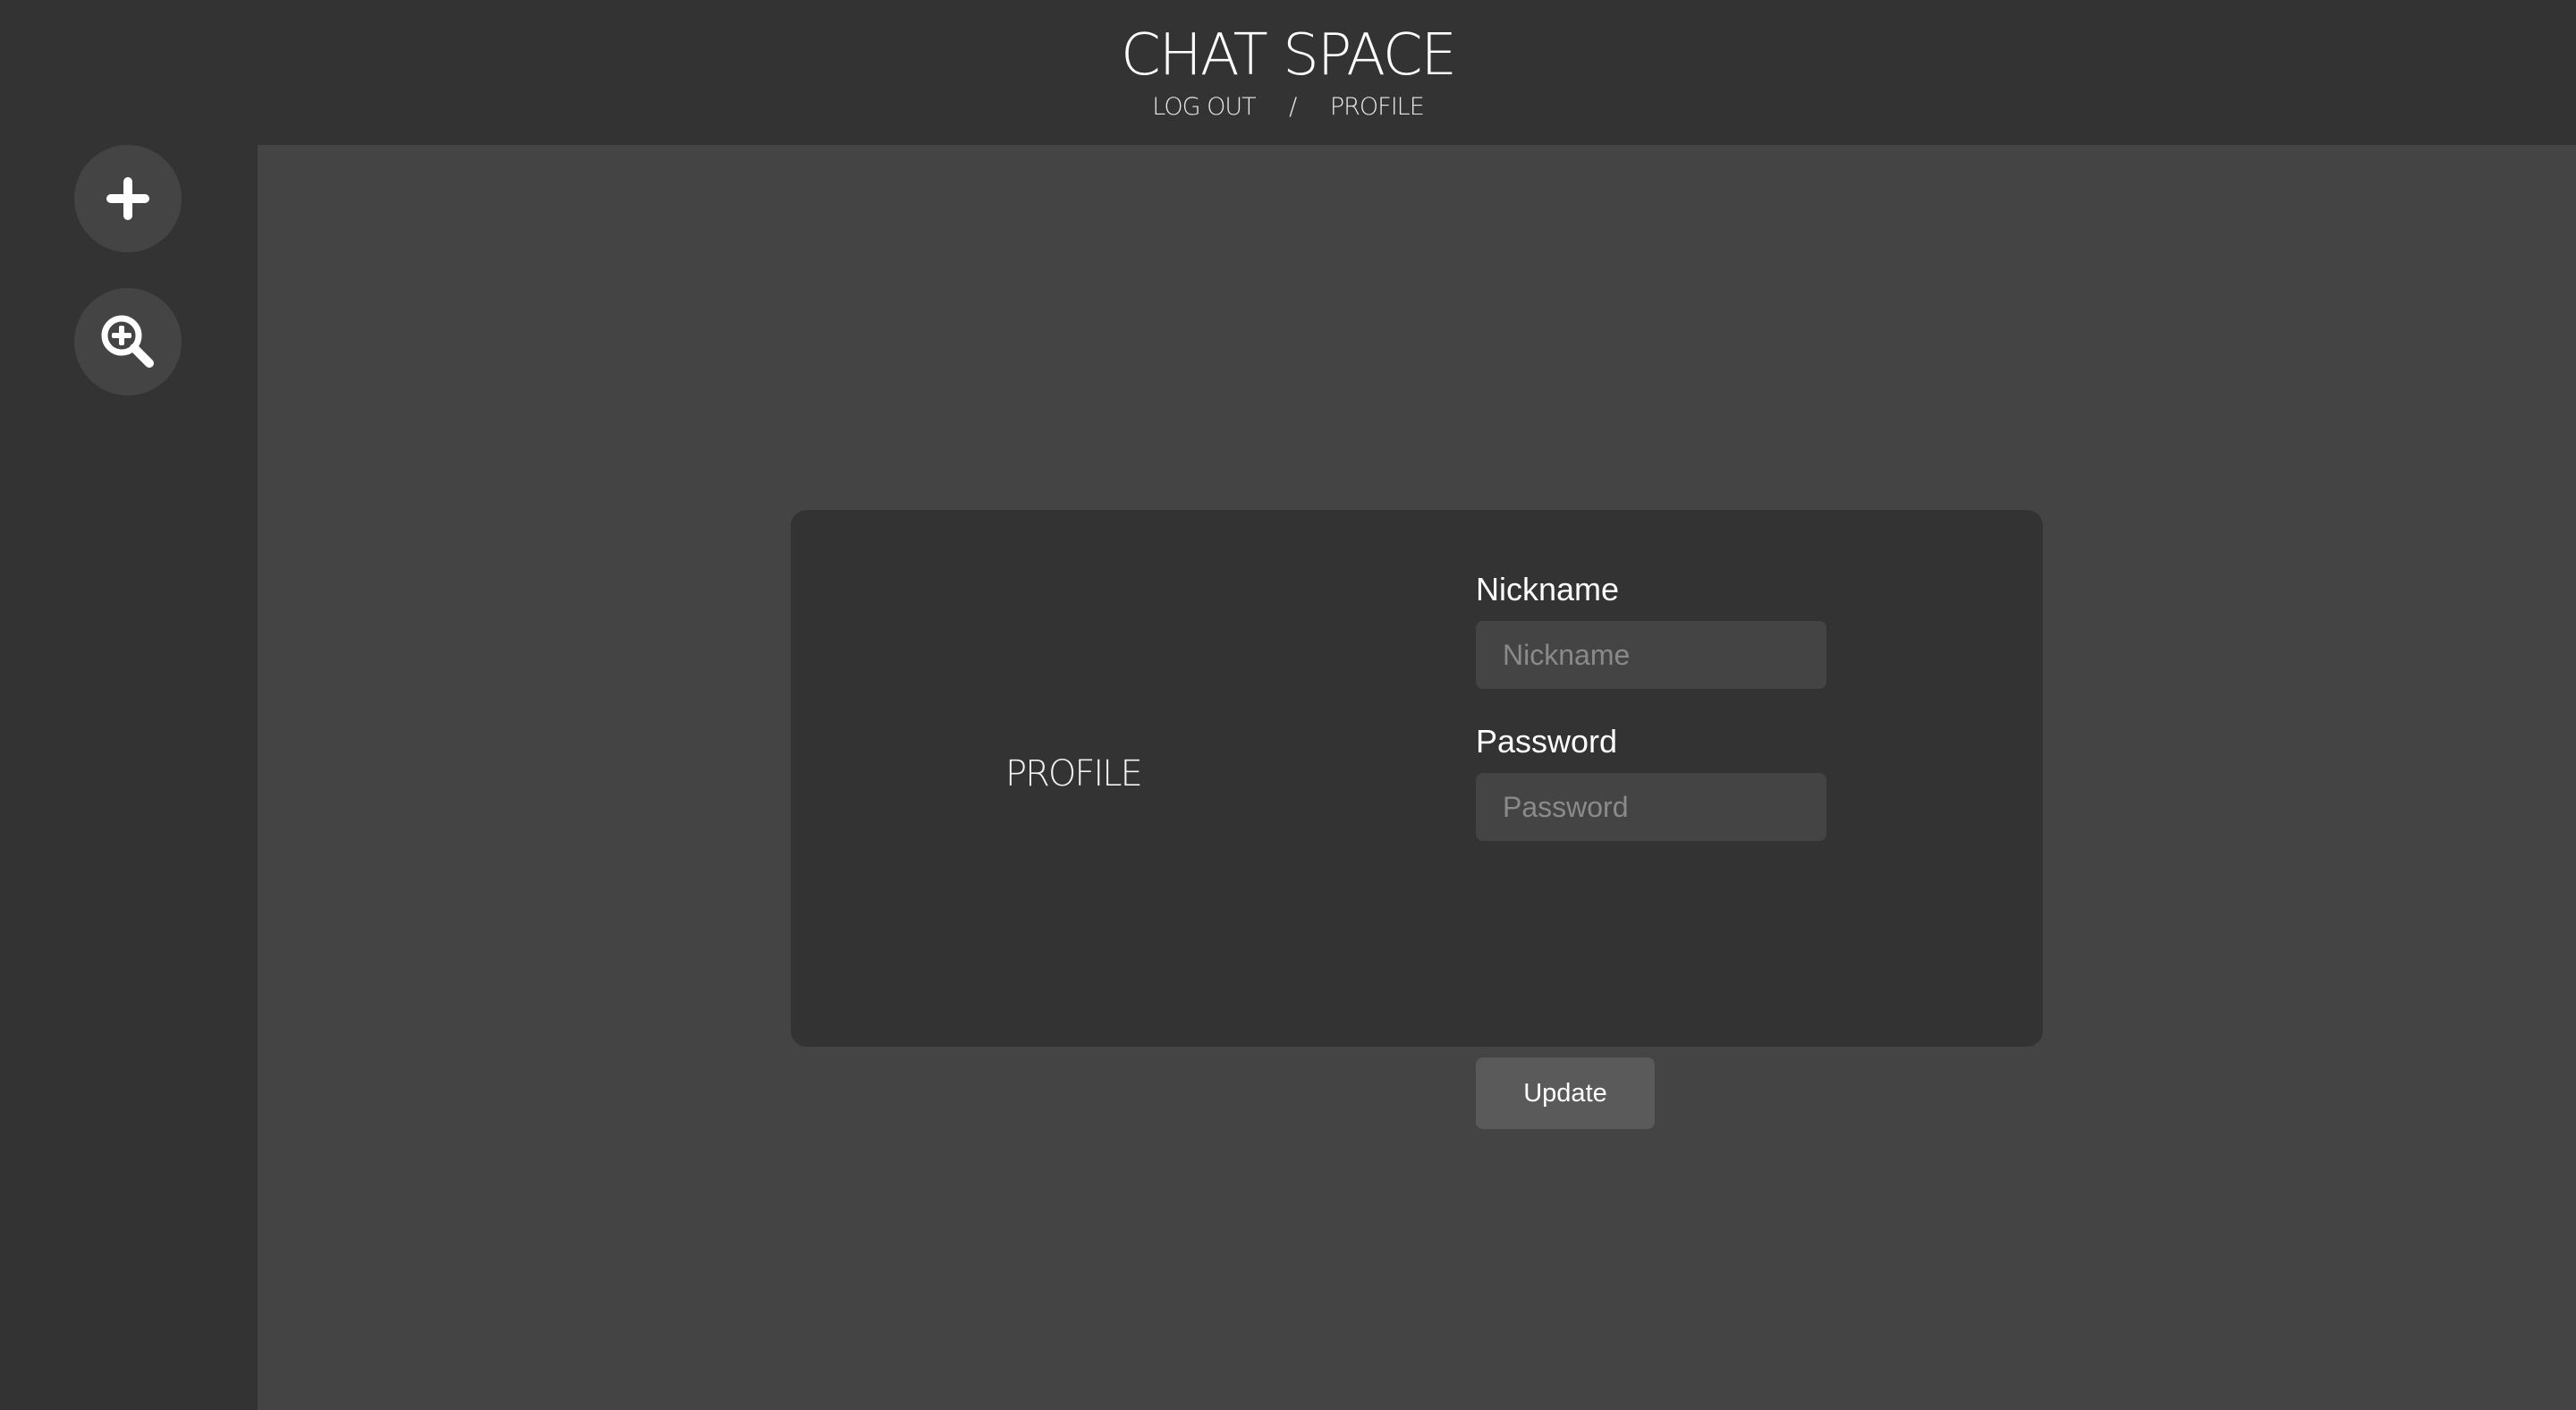 Image resolution: width=2576 pixels, height=1410 pixels. Describe the element at coordinates (1547, 742) in the screenshot. I see `password-label: Password` at that location.